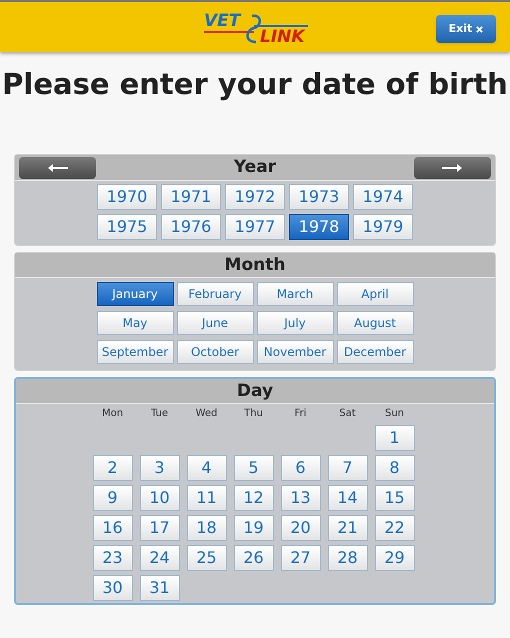  Describe the element at coordinates (112, 468) in the screenshot. I see `day-option: 2` at that location.